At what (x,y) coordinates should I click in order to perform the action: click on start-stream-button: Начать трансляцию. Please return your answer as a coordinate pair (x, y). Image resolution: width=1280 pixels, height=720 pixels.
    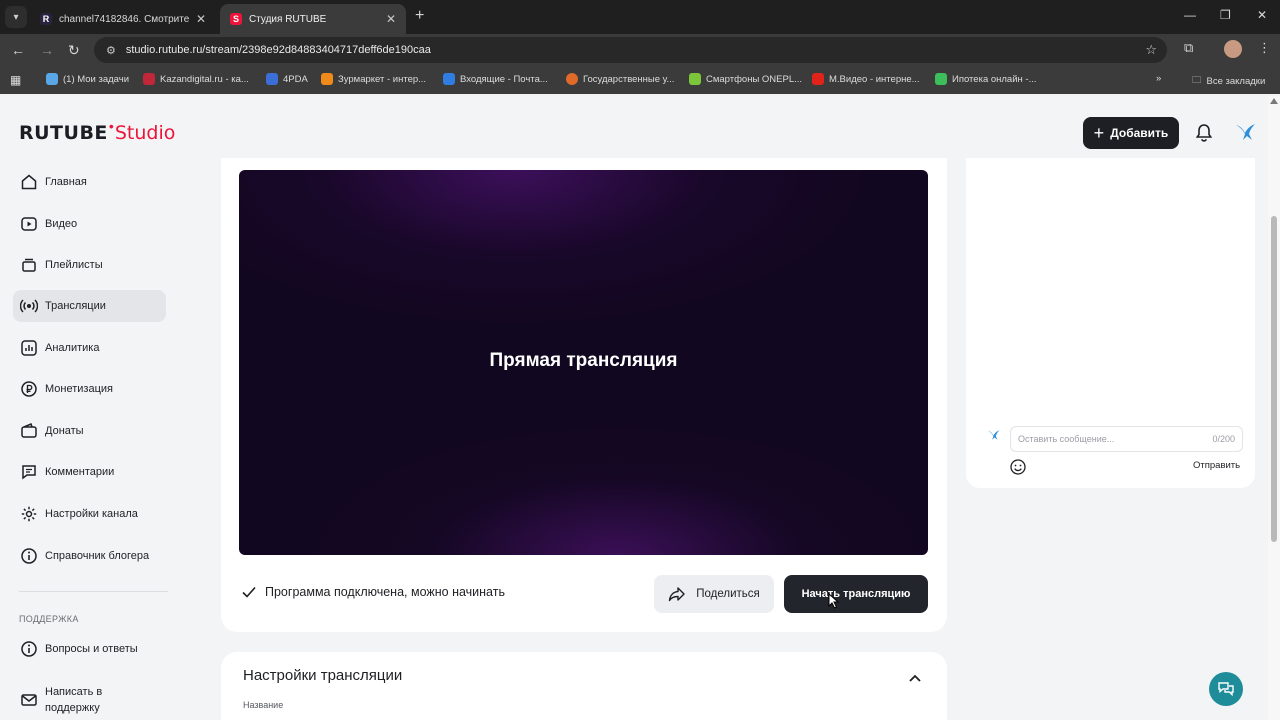
    Looking at the image, I should click on (856, 594).